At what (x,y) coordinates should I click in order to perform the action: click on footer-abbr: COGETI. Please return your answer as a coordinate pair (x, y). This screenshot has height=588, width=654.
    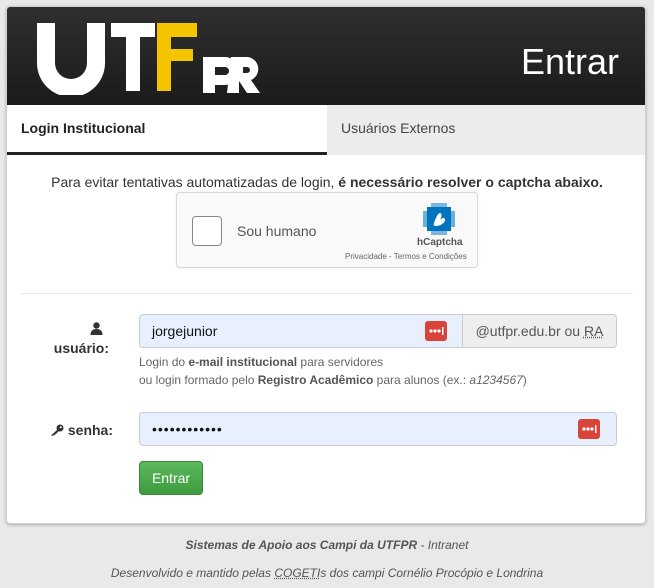
    Looking at the image, I should click on (297, 573).